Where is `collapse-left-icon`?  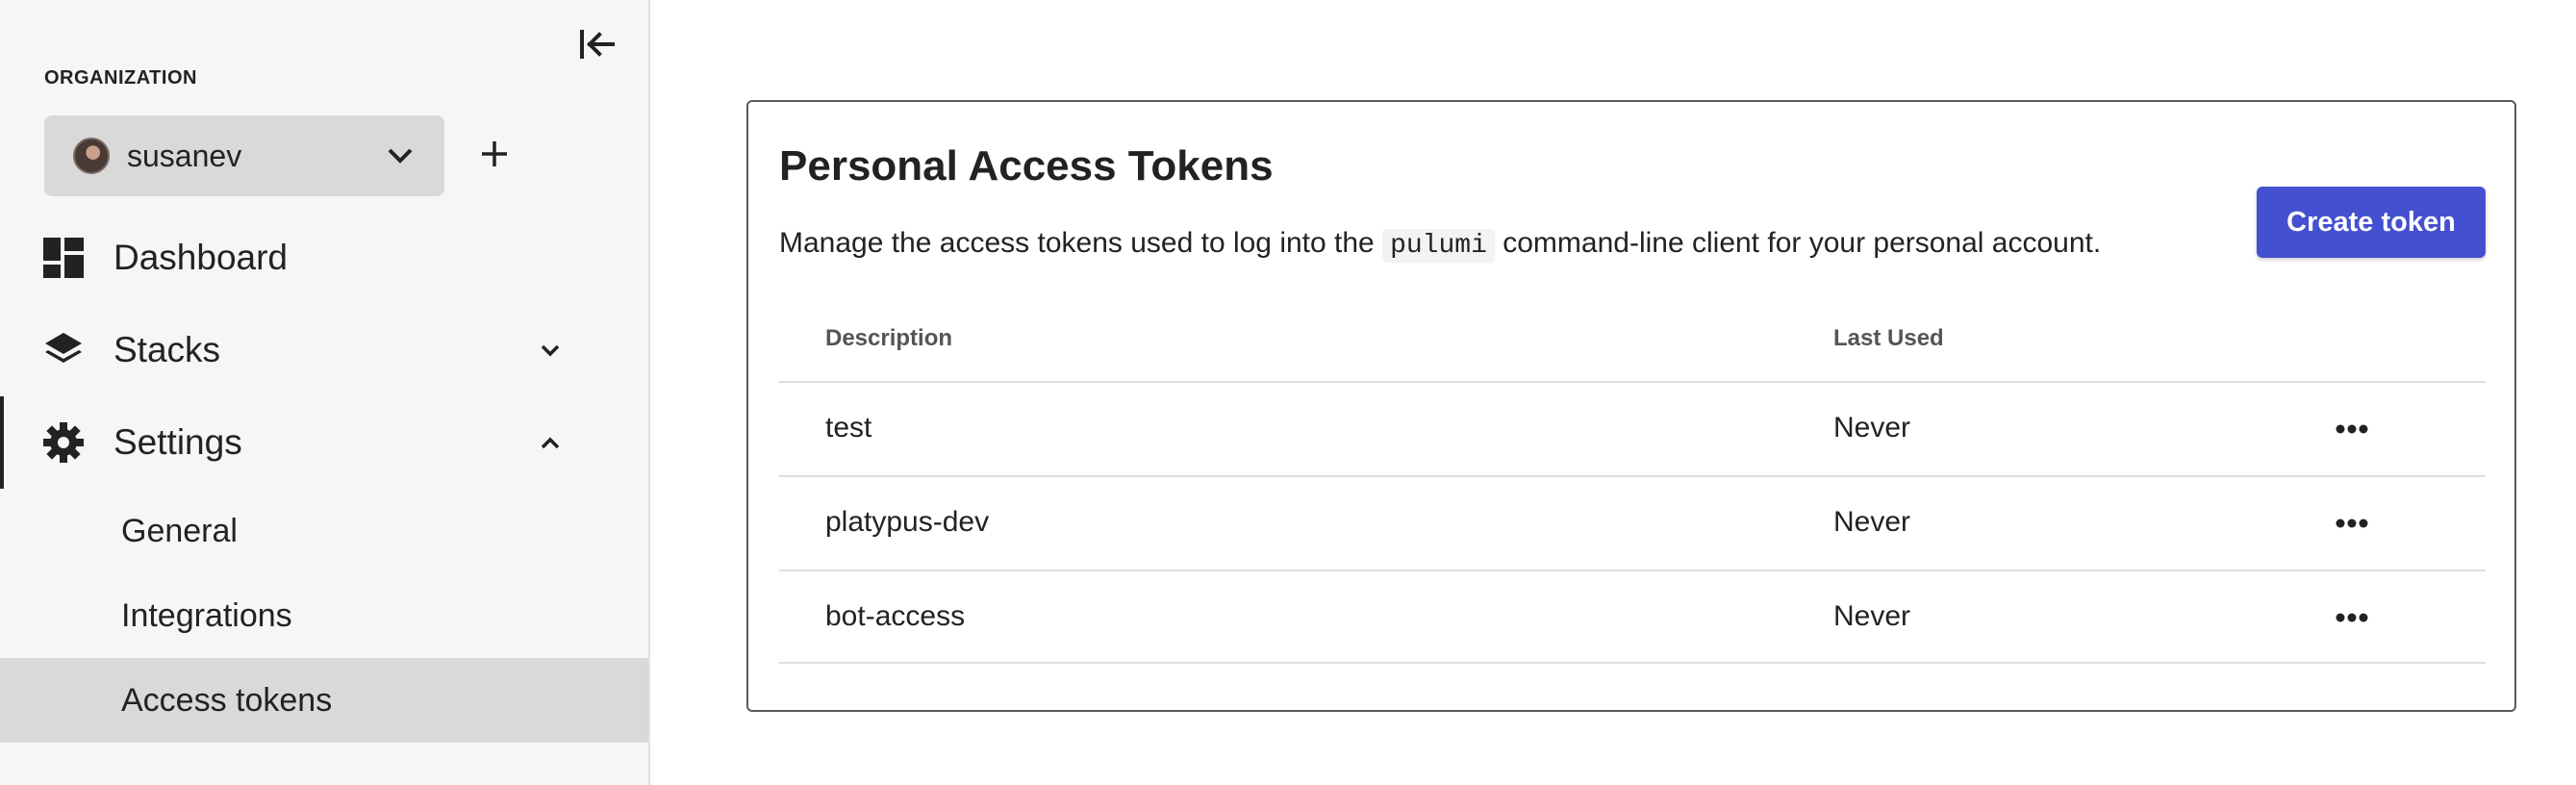 collapse-left-icon is located at coordinates (598, 44).